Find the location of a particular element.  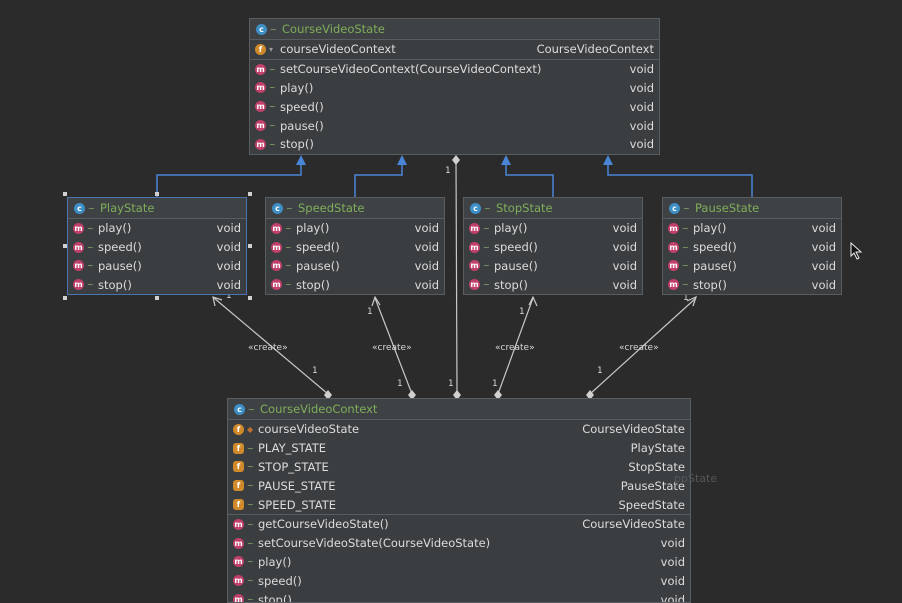

class-header: c ~ SpeedState is located at coordinates (355, 208).